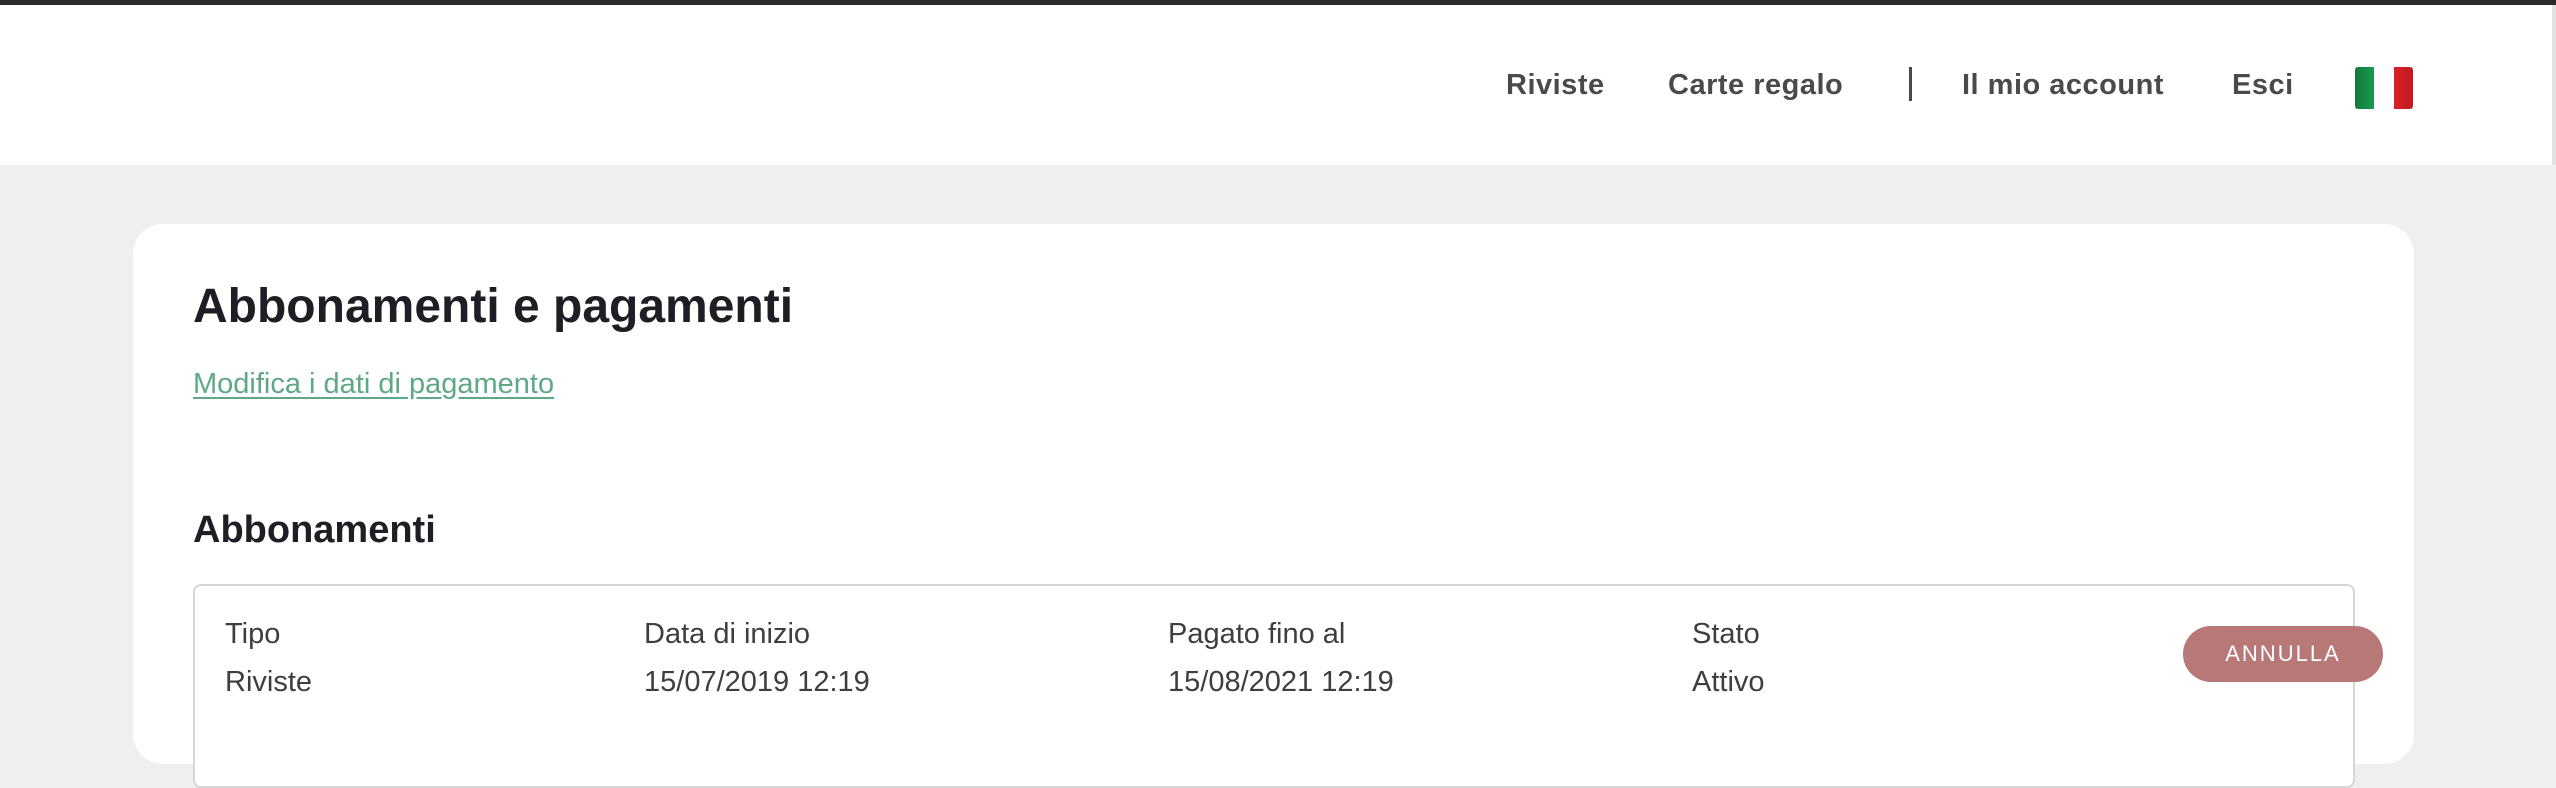 The width and height of the screenshot is (2556, 788). What do you see at coordinates (1281, 682) in the screenshot?
I see `paid-until-value: 15/08/2021 12:19` at bounding box center [1281, 682].